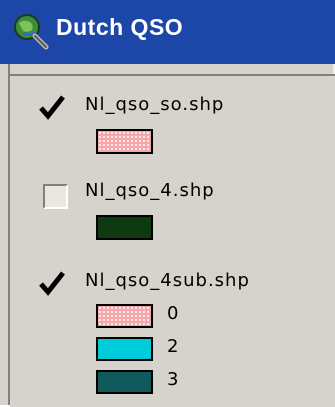 The width and height of the screenshot is (335, 407). Describe the element at coordinates (154, 104) in the screenshot. I see `layer-name: Nl_qso_so.shp` at that location.